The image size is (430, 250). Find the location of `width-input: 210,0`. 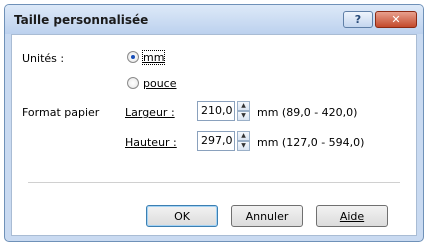

width-input: 210,0 is located at coordinates (216, 111).